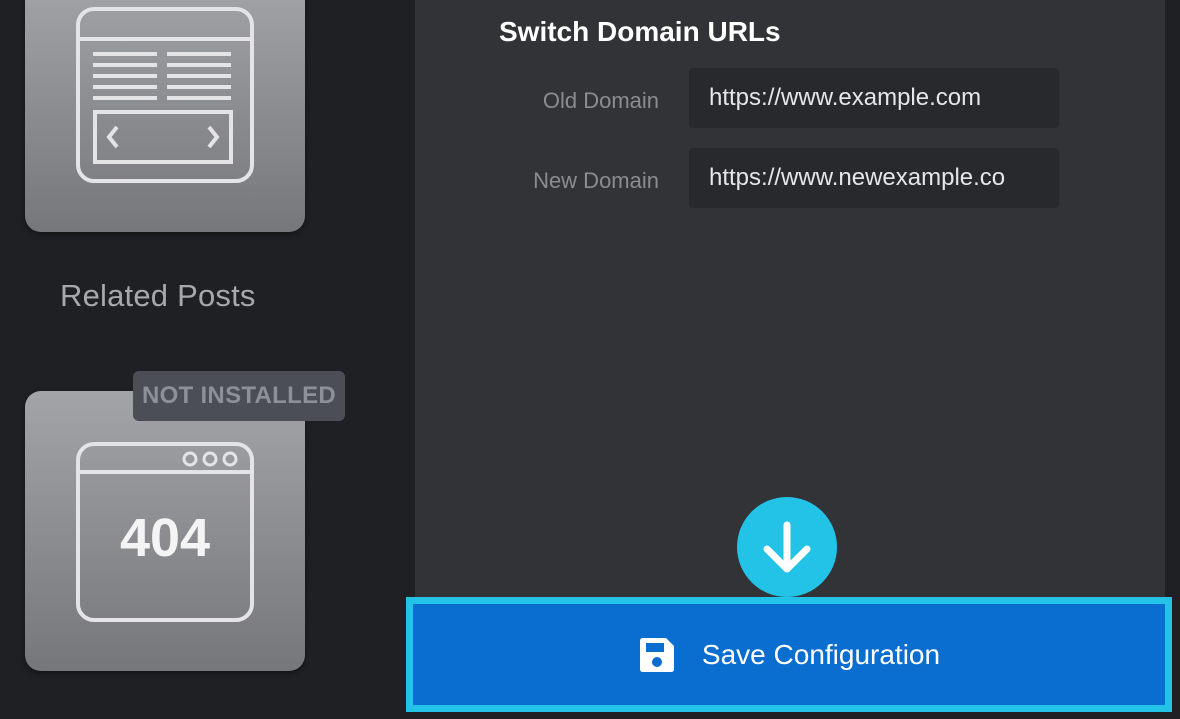 This screenshot has width=1180, height=719. I want to click on old-domain-input: https://www.example.com, so click(874, 98).